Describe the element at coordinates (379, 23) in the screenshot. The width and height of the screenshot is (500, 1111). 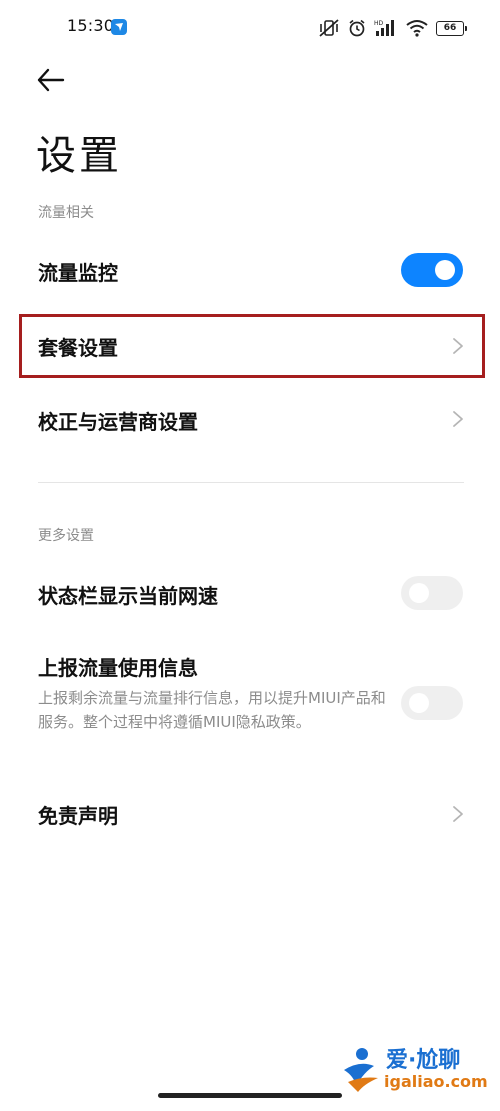
I see `svg-text: HD` at that location.